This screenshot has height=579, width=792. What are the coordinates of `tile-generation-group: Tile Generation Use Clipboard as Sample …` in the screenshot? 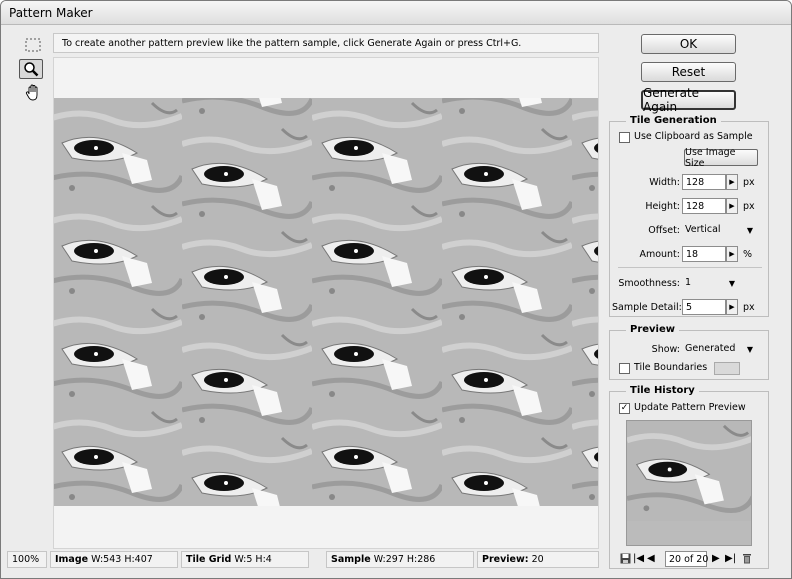 It's located at (689, 216).